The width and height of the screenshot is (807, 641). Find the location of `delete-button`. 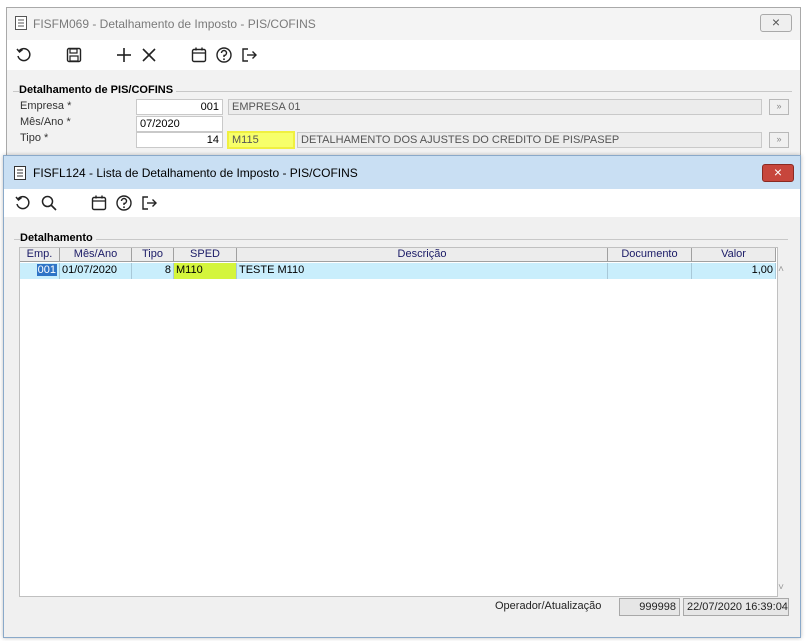

delete-button is located at coordinates (149, 55).